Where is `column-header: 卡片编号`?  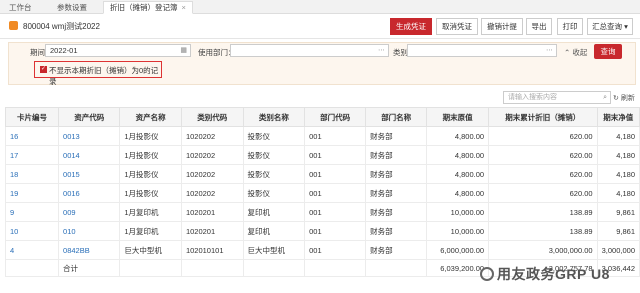
column-header: 卡片编号 is located at coordinates (32, 117).